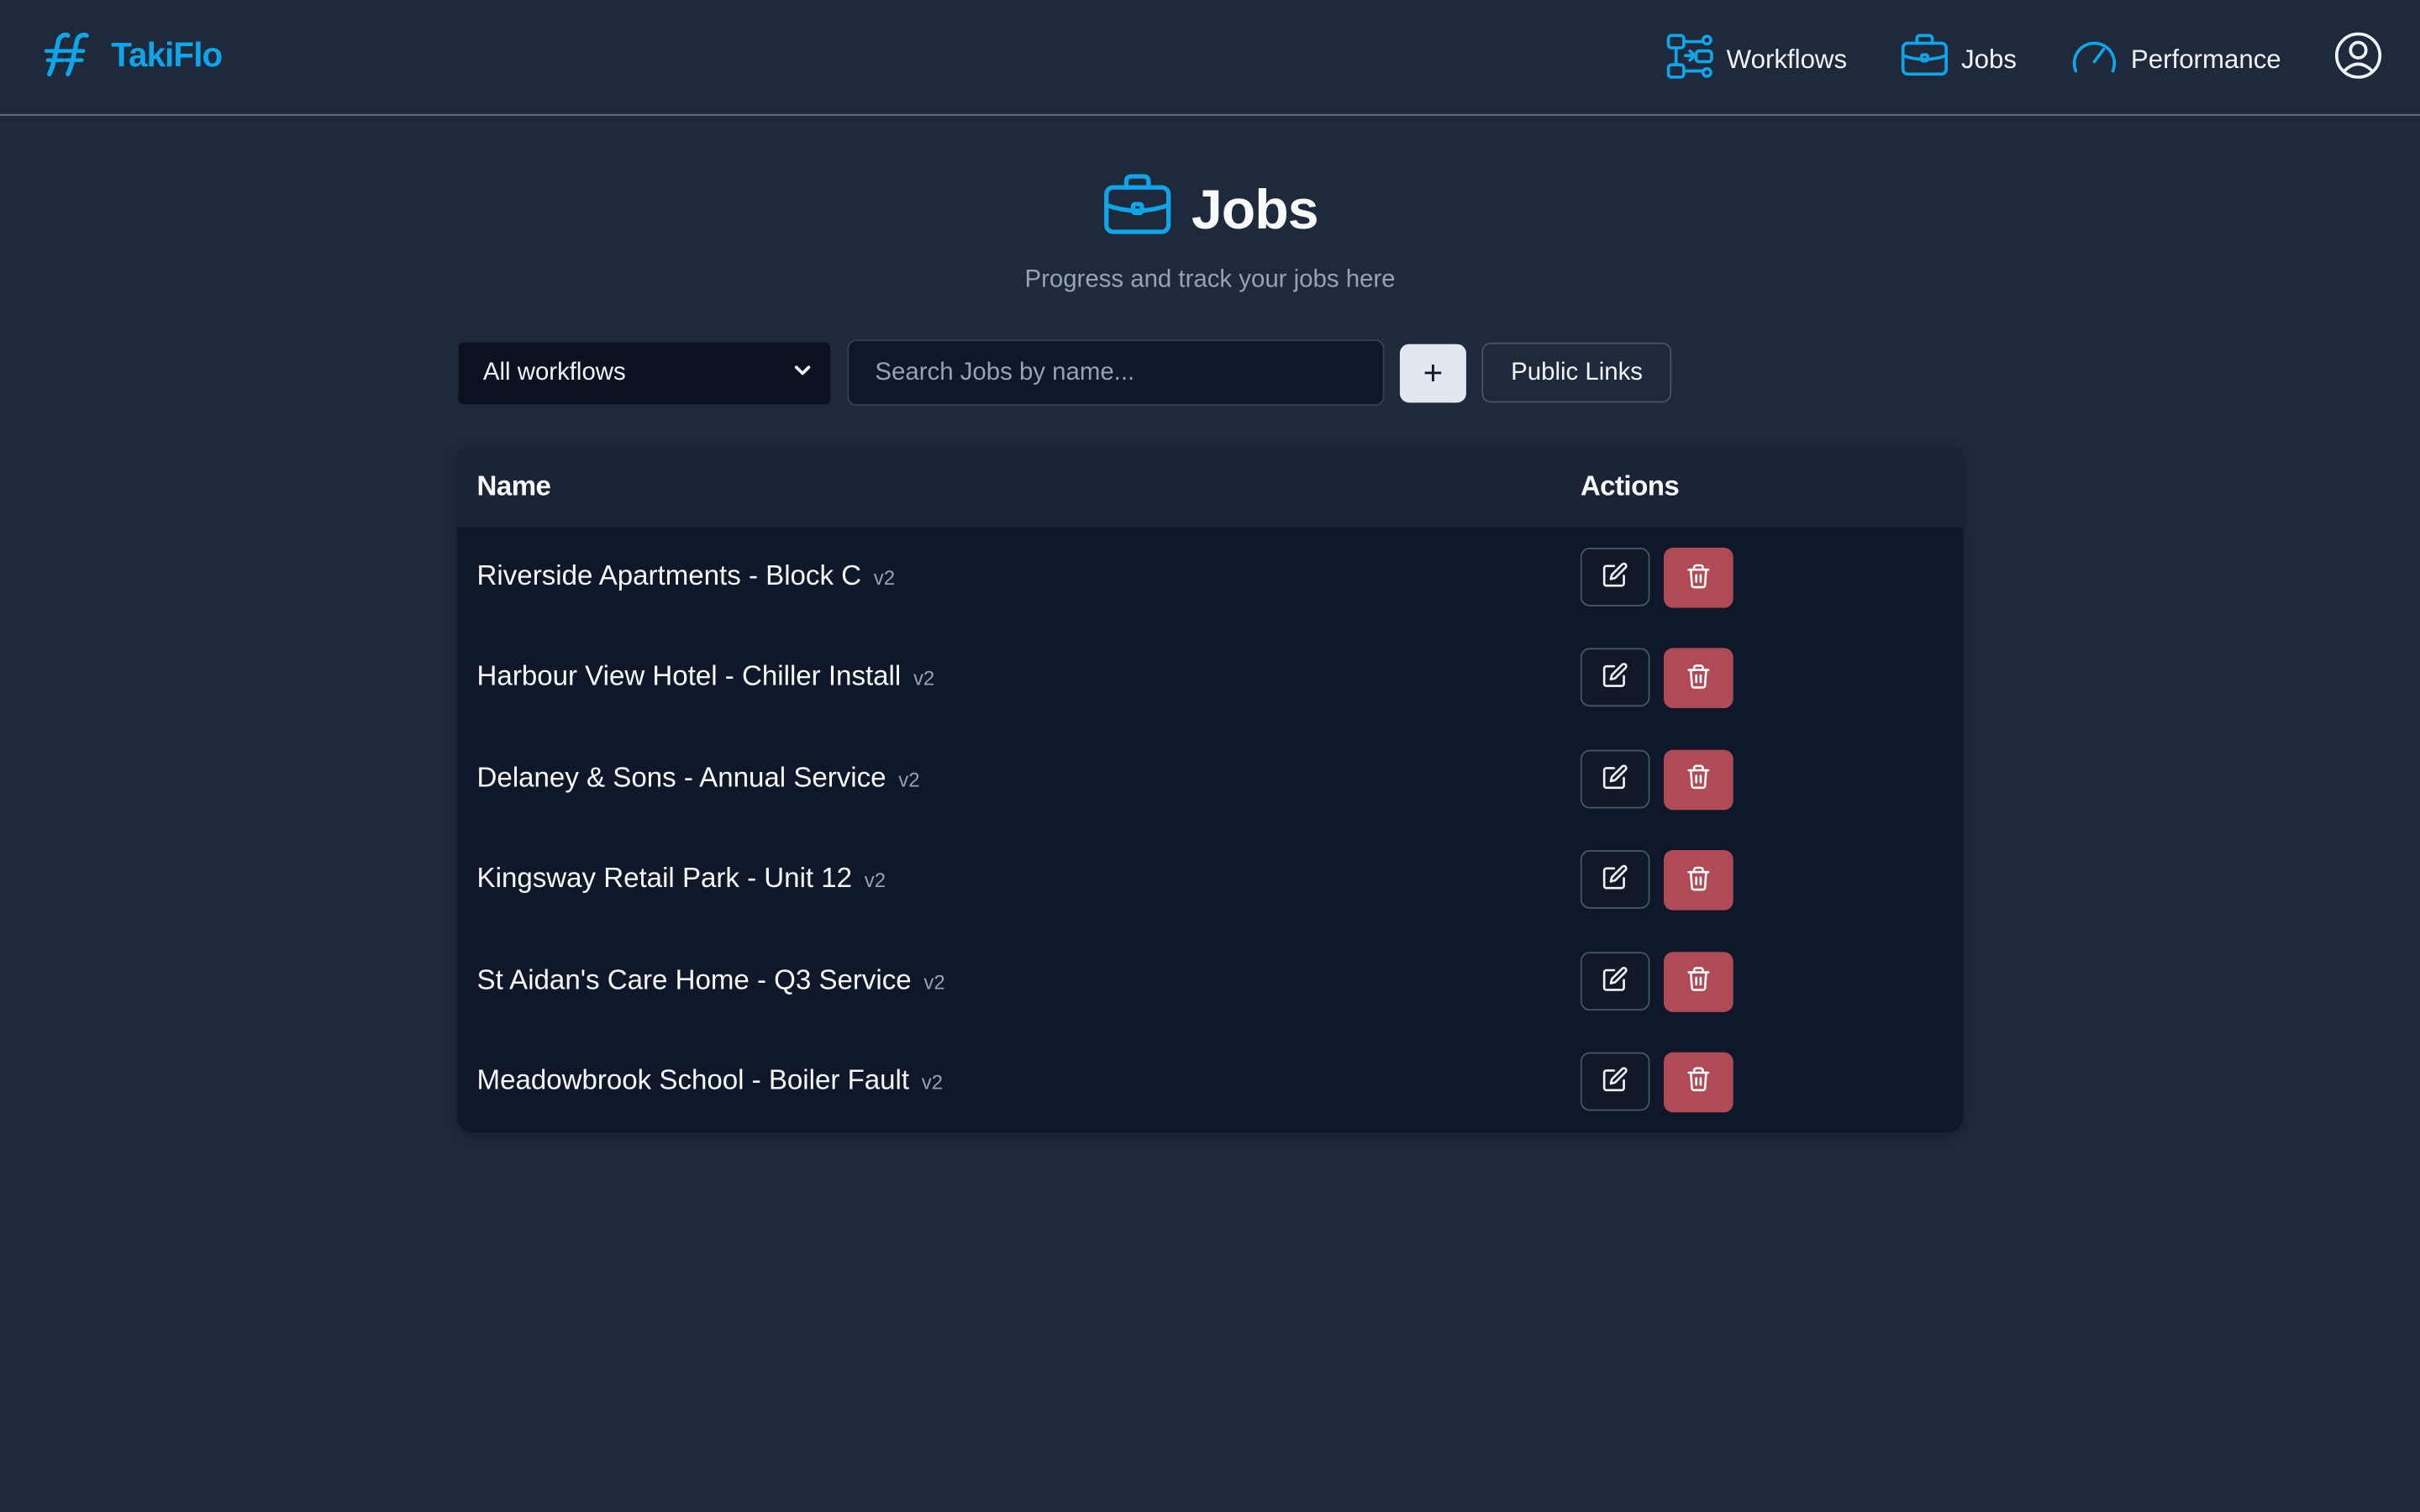 This screenshot has height=1512, width=2420. I want to click on table-row: Kingsway Retail Park - Unit 12 v2, so click(1210, 880).